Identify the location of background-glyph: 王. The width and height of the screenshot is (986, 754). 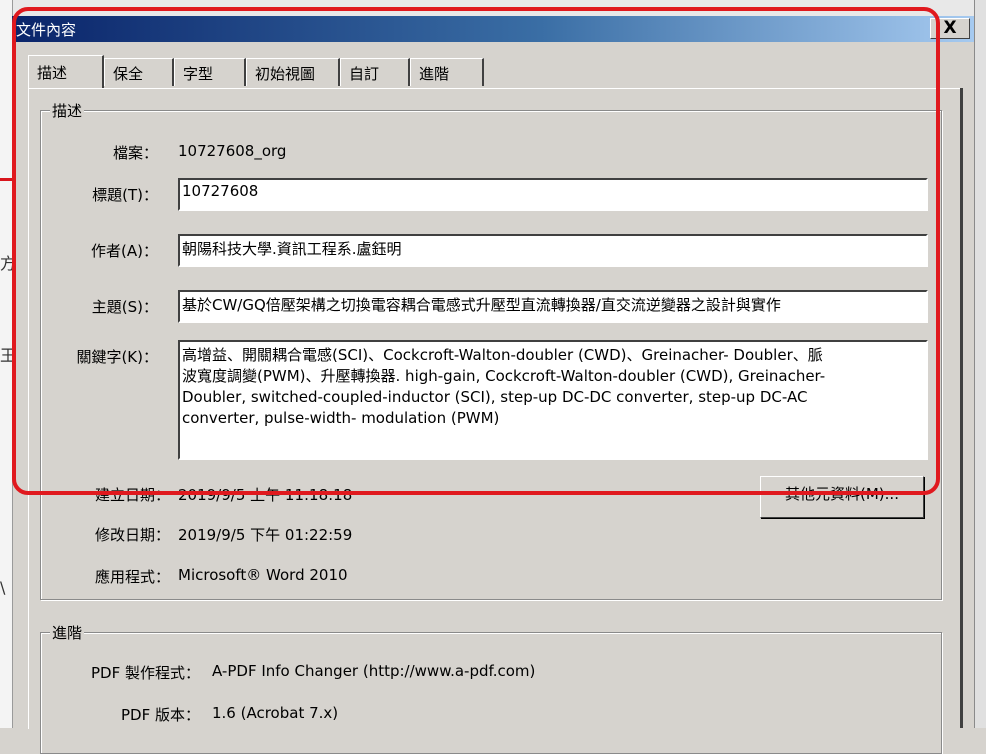
(8, 355).